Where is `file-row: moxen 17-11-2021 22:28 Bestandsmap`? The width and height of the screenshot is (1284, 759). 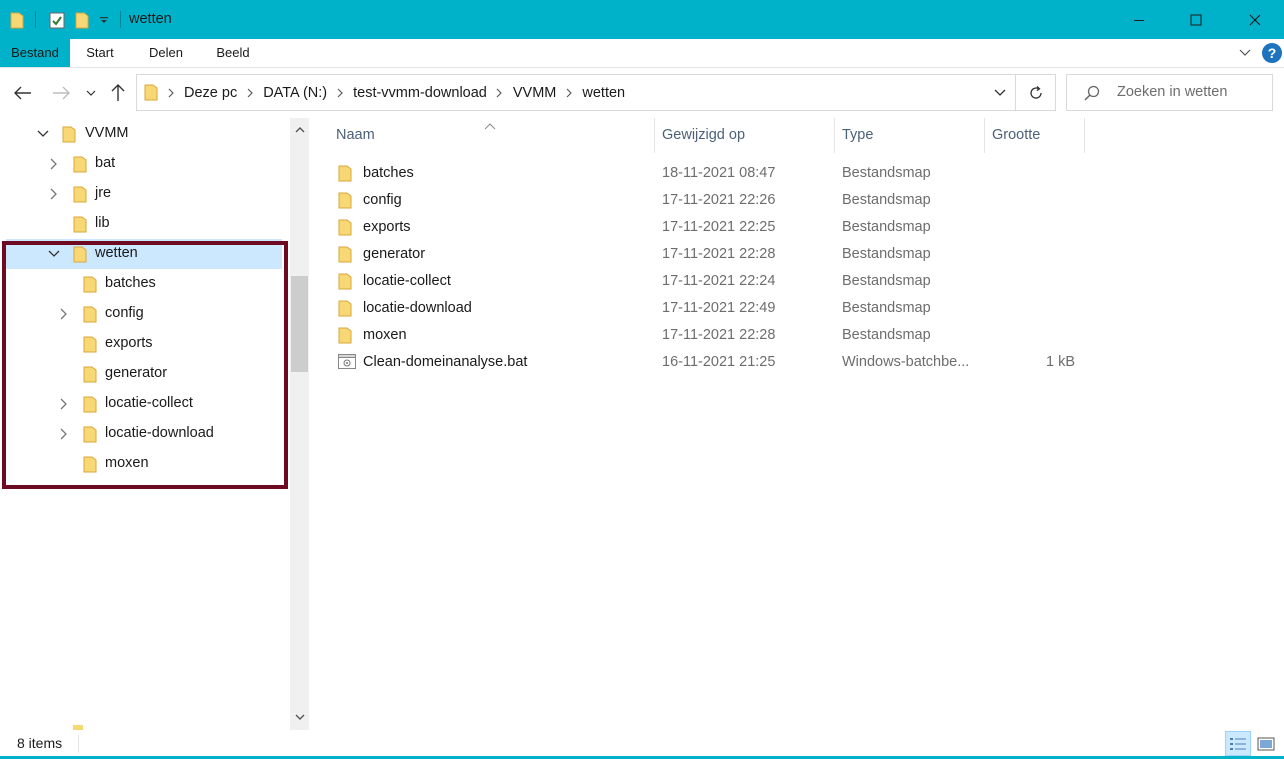 file-row: moxen 17-11-2021 22:28 Bestandsmap is located at coordinates (710, 335).